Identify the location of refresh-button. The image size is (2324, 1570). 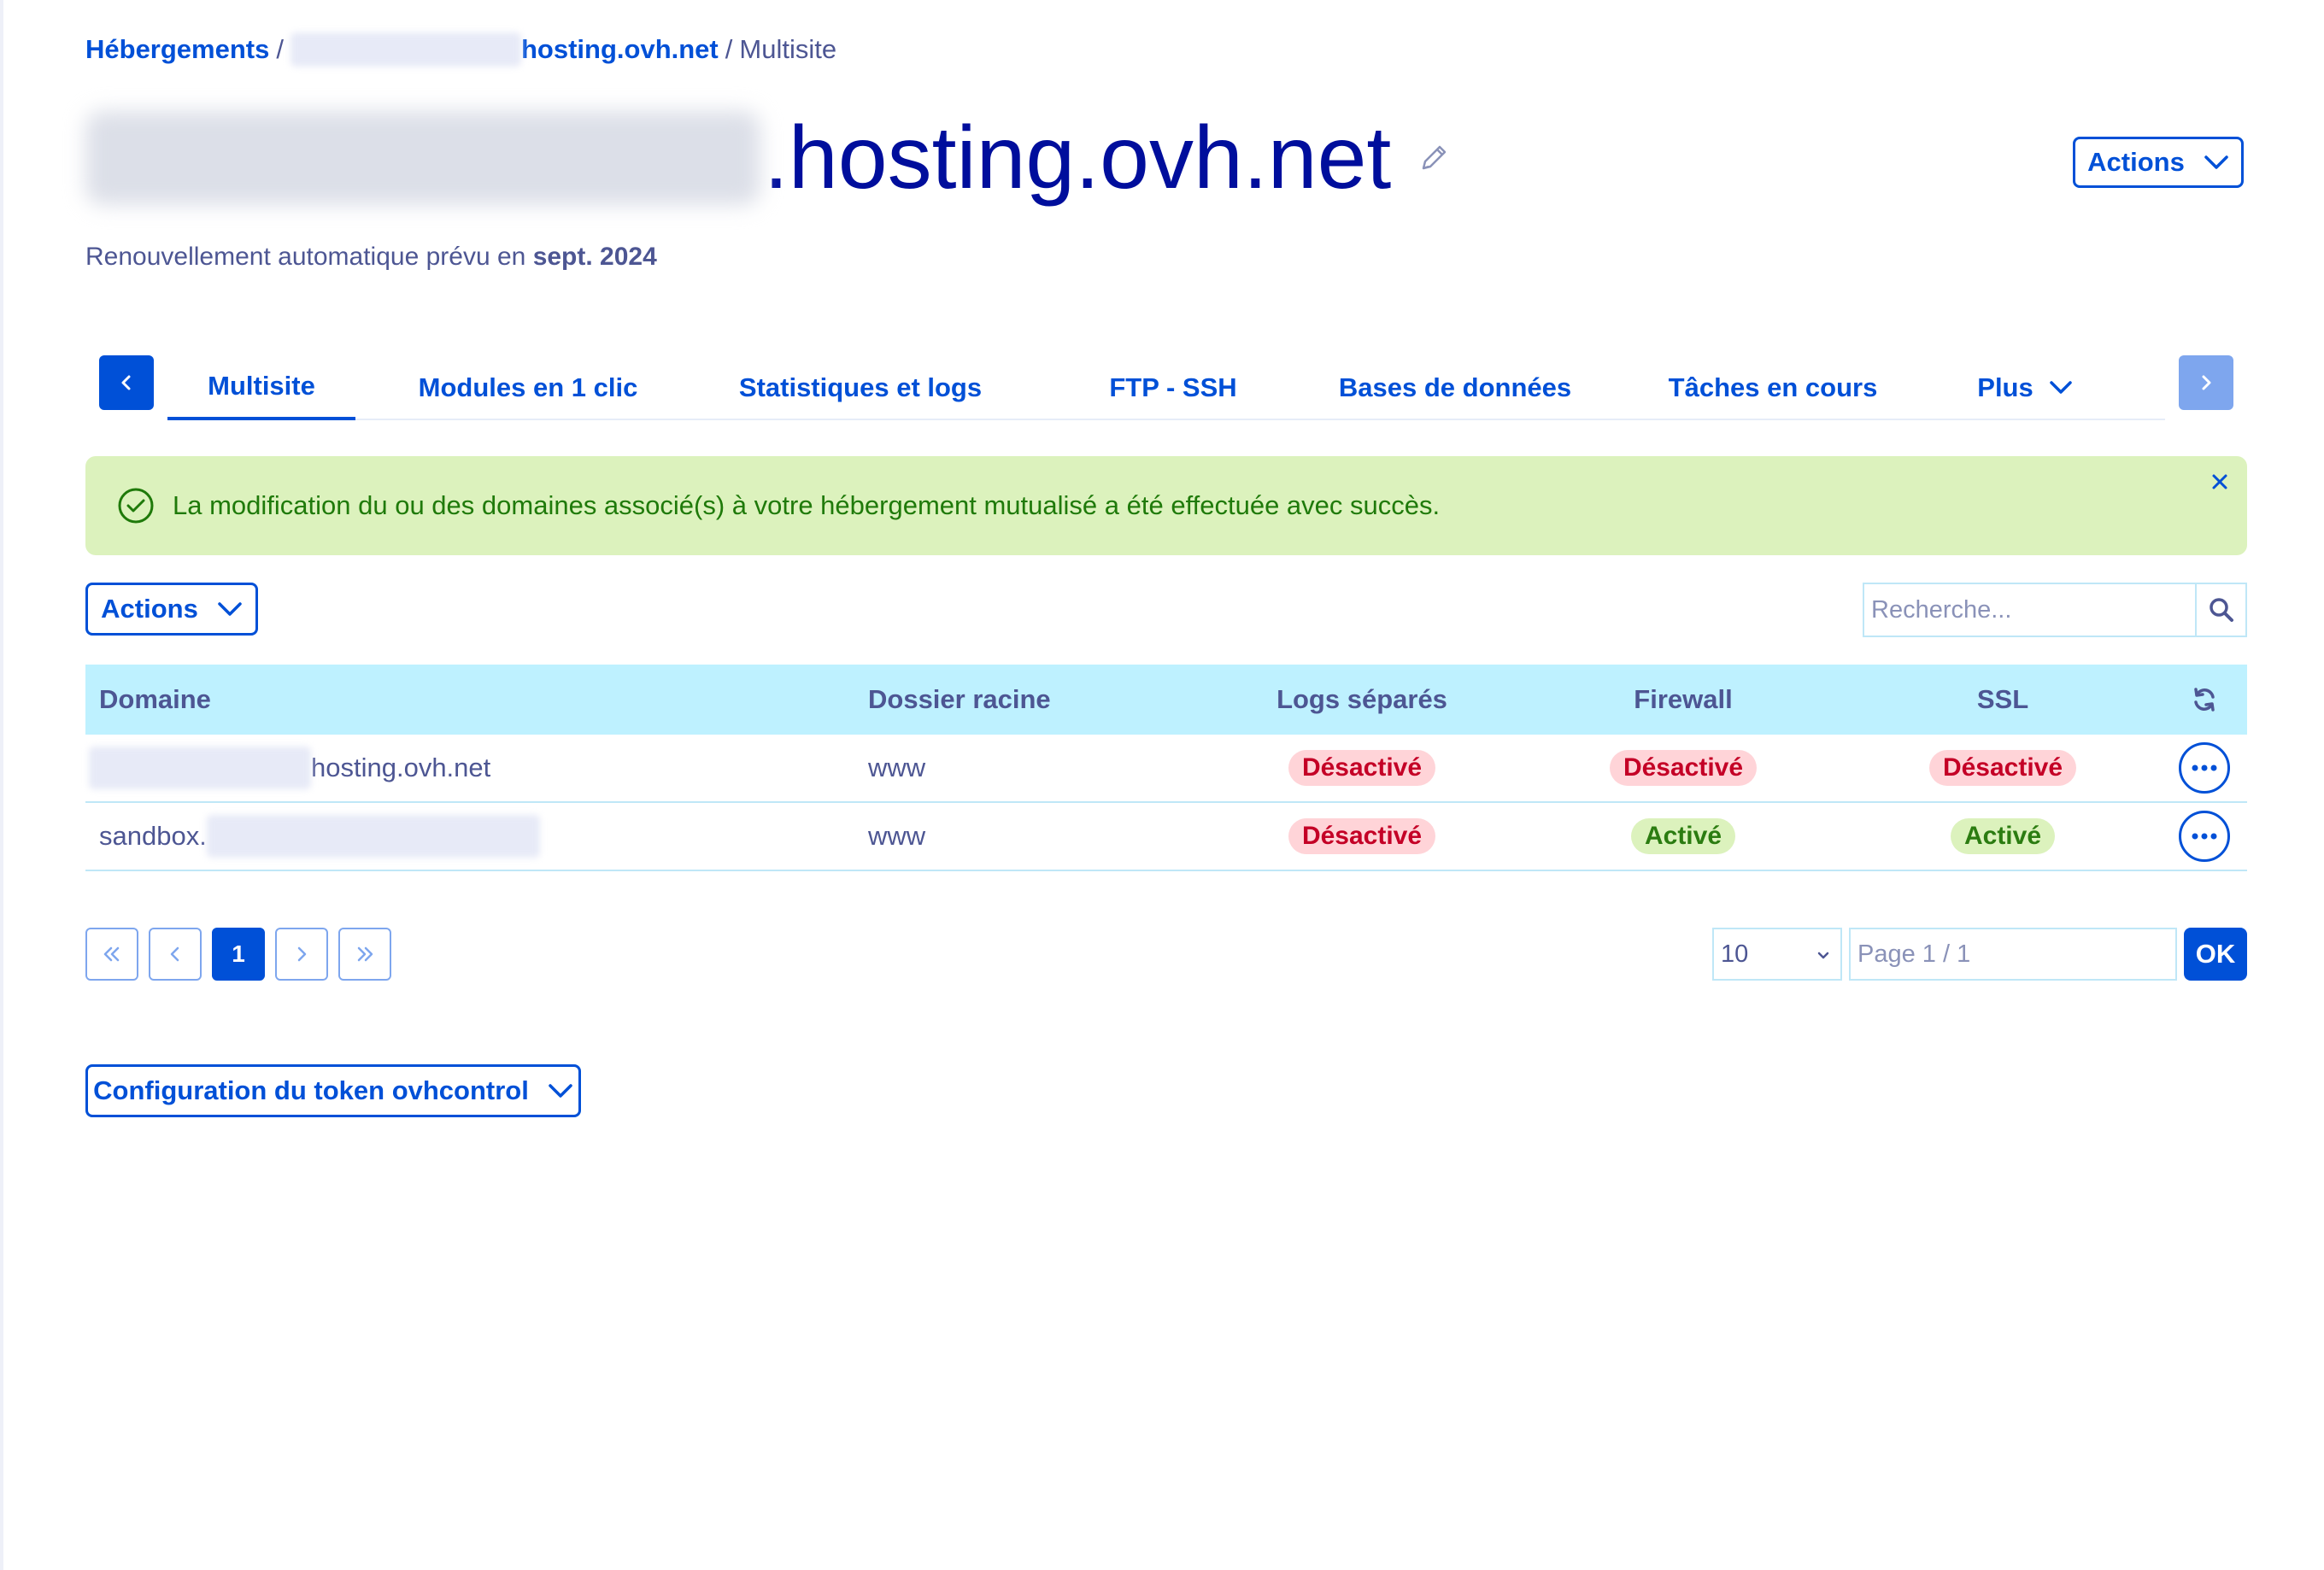
(2204, 700).